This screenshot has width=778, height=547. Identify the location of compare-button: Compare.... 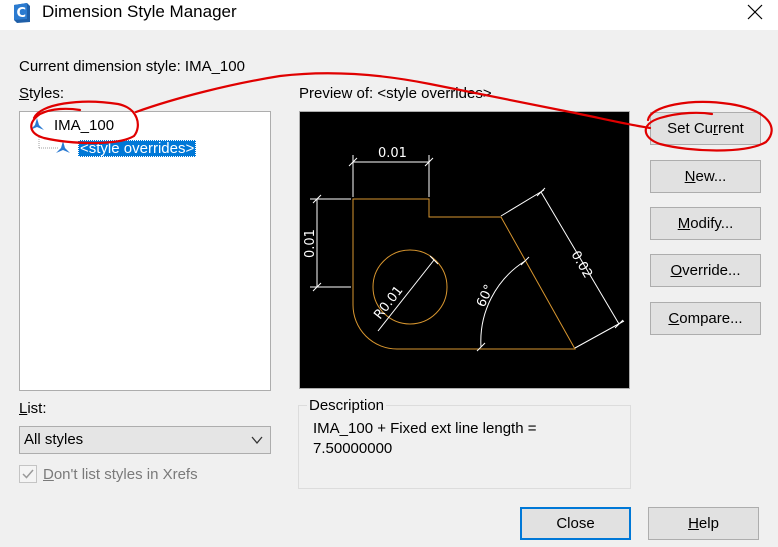
(705, 318).